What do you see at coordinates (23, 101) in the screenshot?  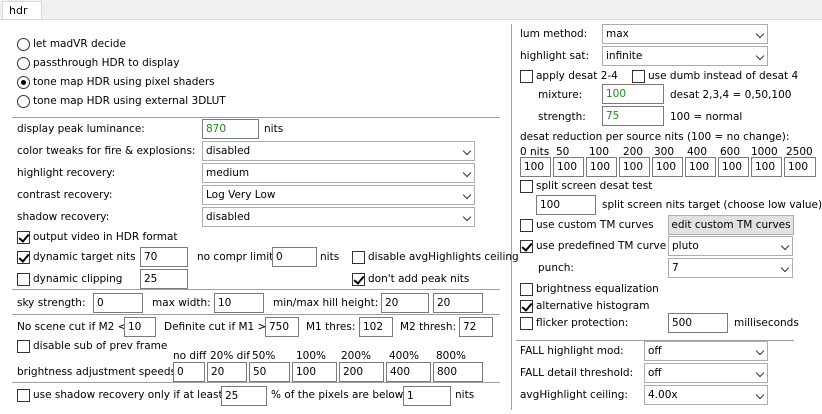 I see `radio-external-3dlut` at bounding box center [23, 101].